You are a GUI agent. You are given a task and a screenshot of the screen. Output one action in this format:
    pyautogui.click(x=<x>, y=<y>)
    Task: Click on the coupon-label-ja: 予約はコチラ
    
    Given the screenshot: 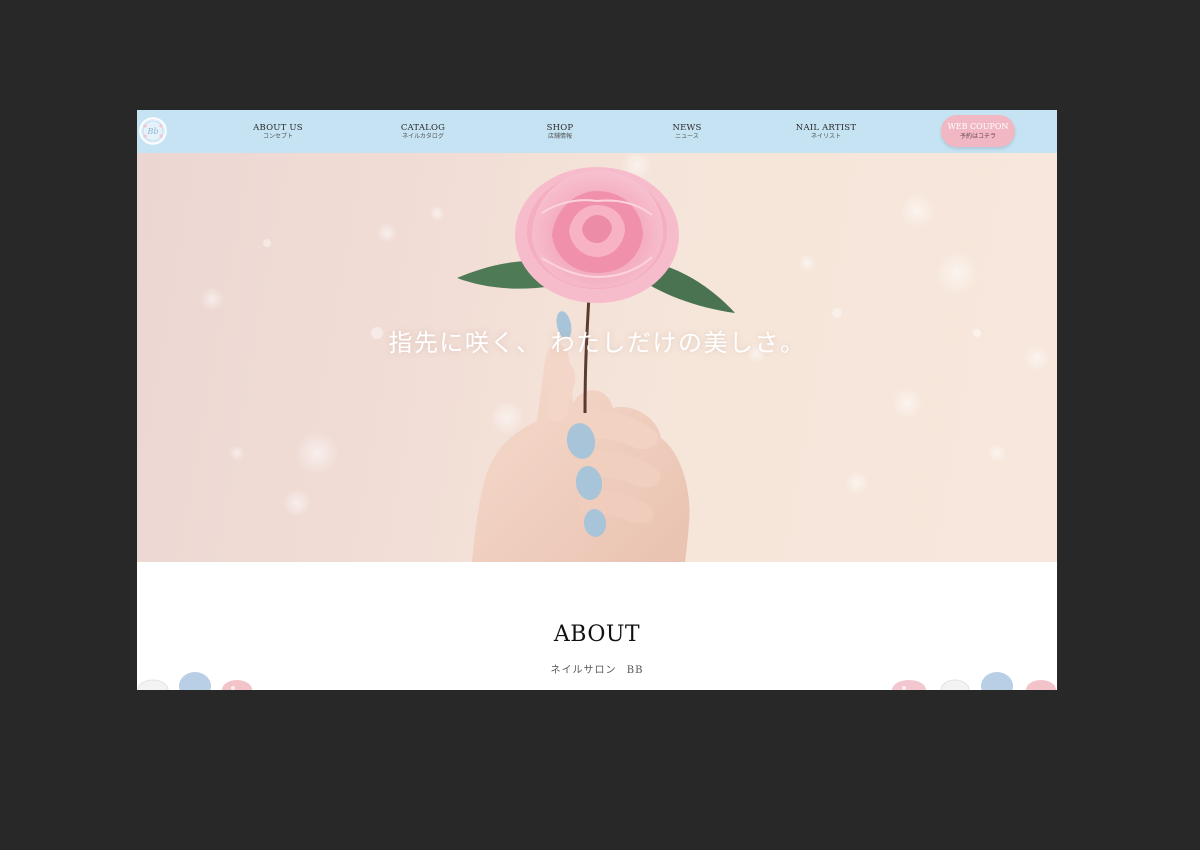 What is the action you would take?
    pyautogui.click(x=977, y=136)
    